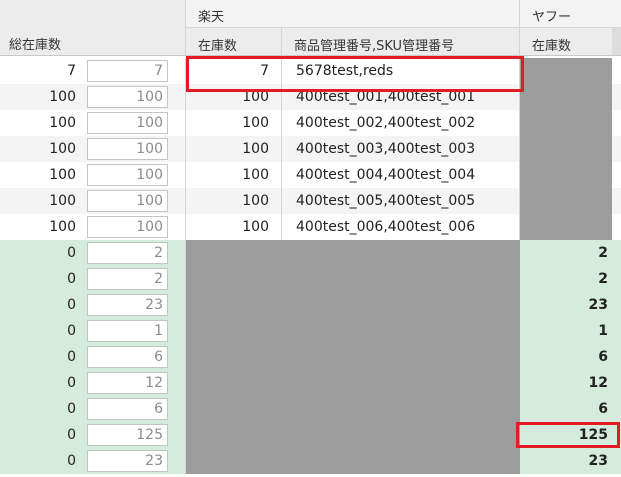 The height and width of the screenshot is (477, 621). I want to click on rakuten-sku-cell: 5678test,reds, so click(401, 71).